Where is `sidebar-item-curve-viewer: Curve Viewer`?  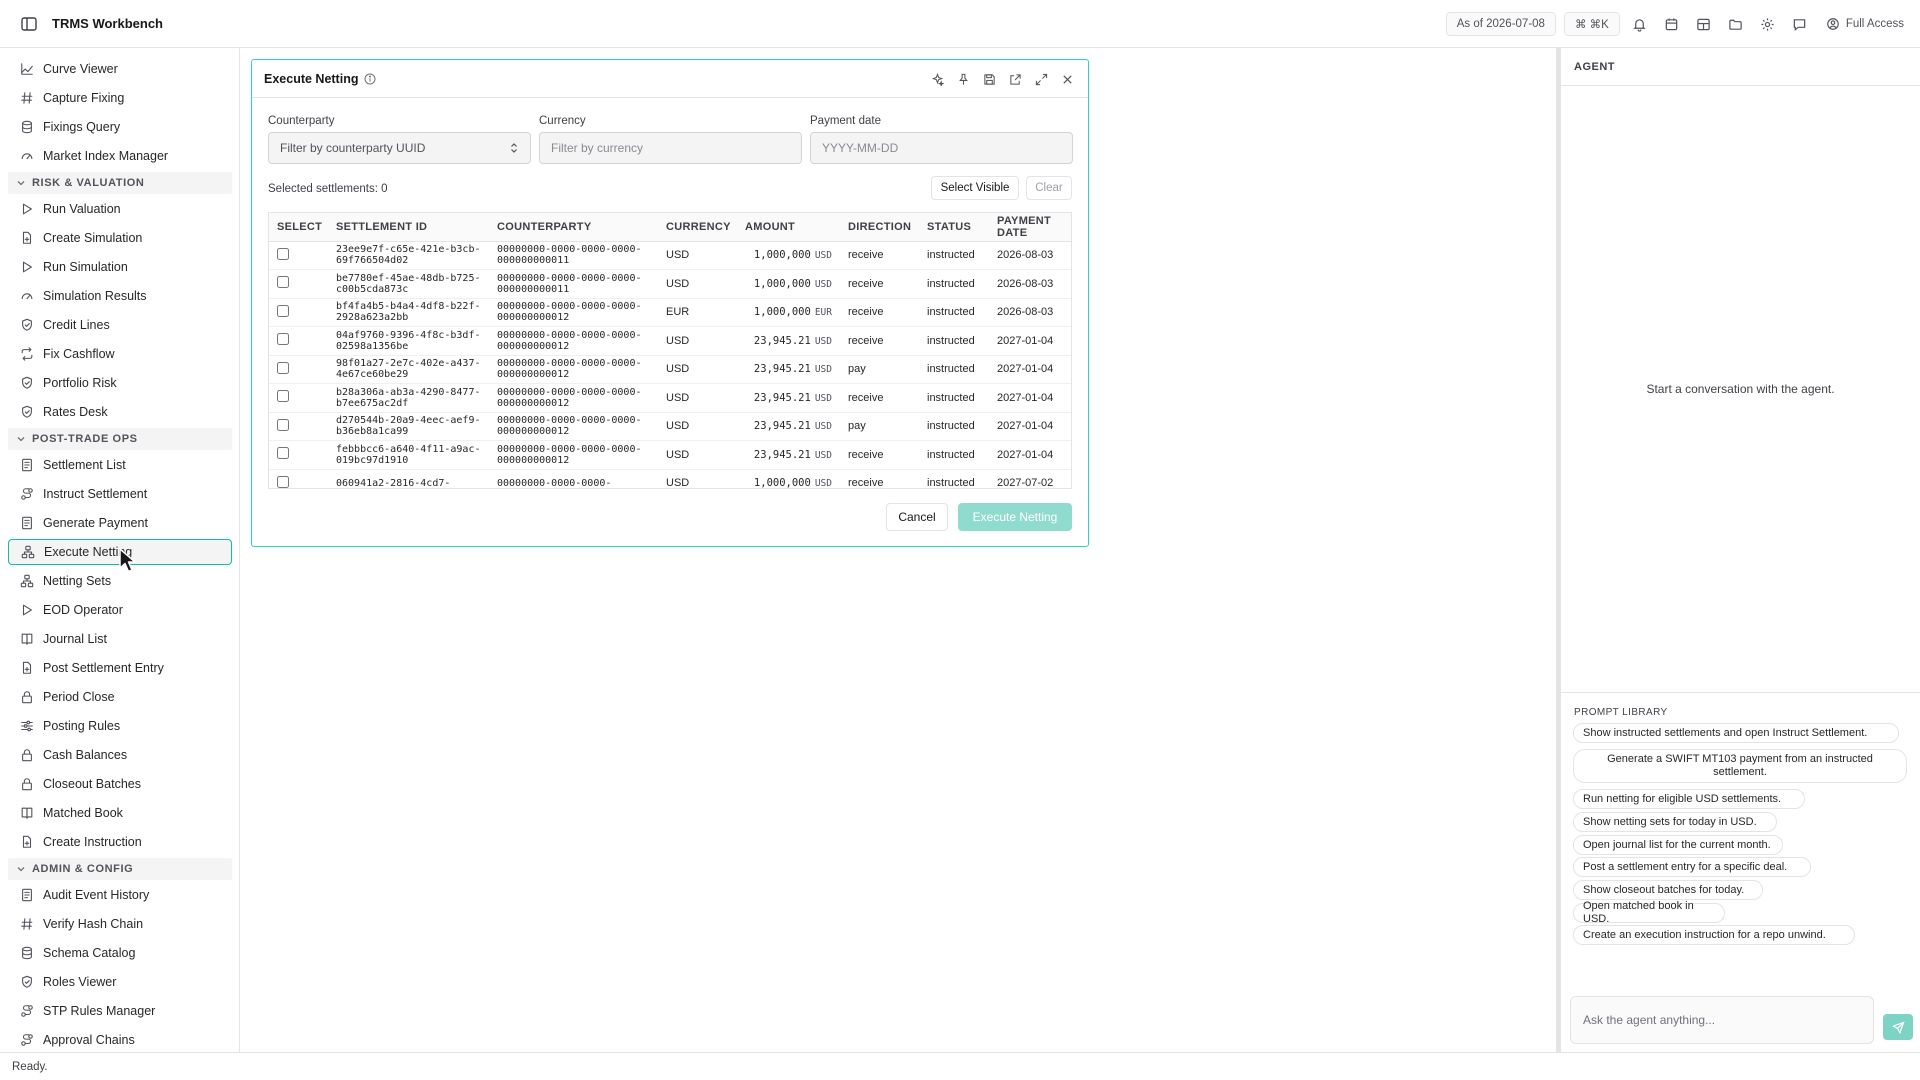 sidebar-item-curve-viewer: Curve Viewer is located at coordinates (120, 69).